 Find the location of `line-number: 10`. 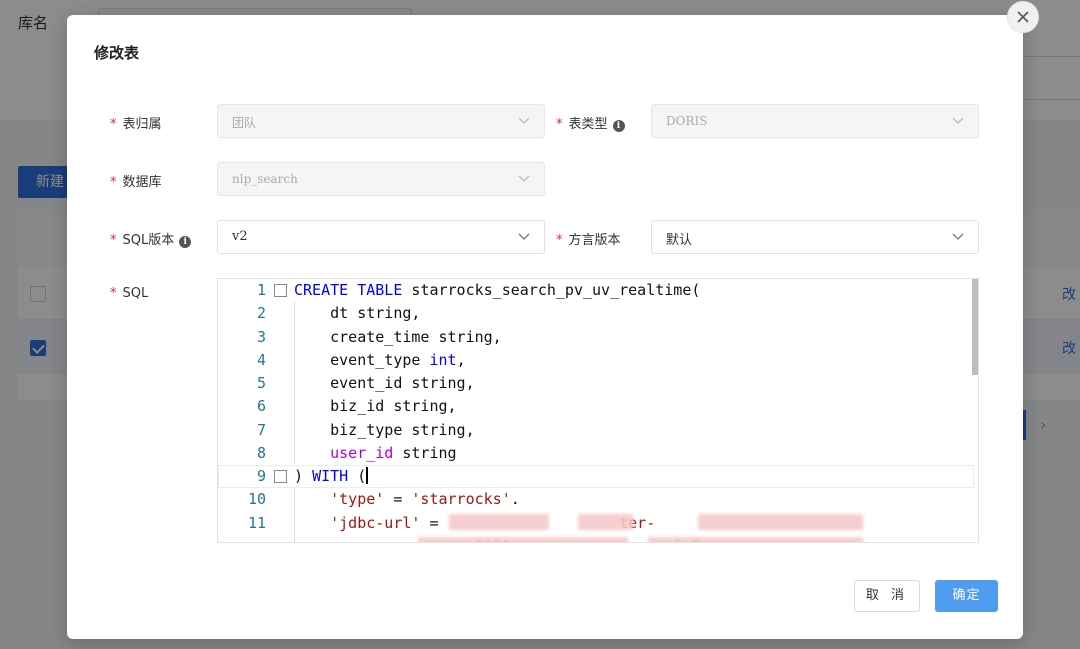

line-number: 10 is located at coordinates (256, 499).